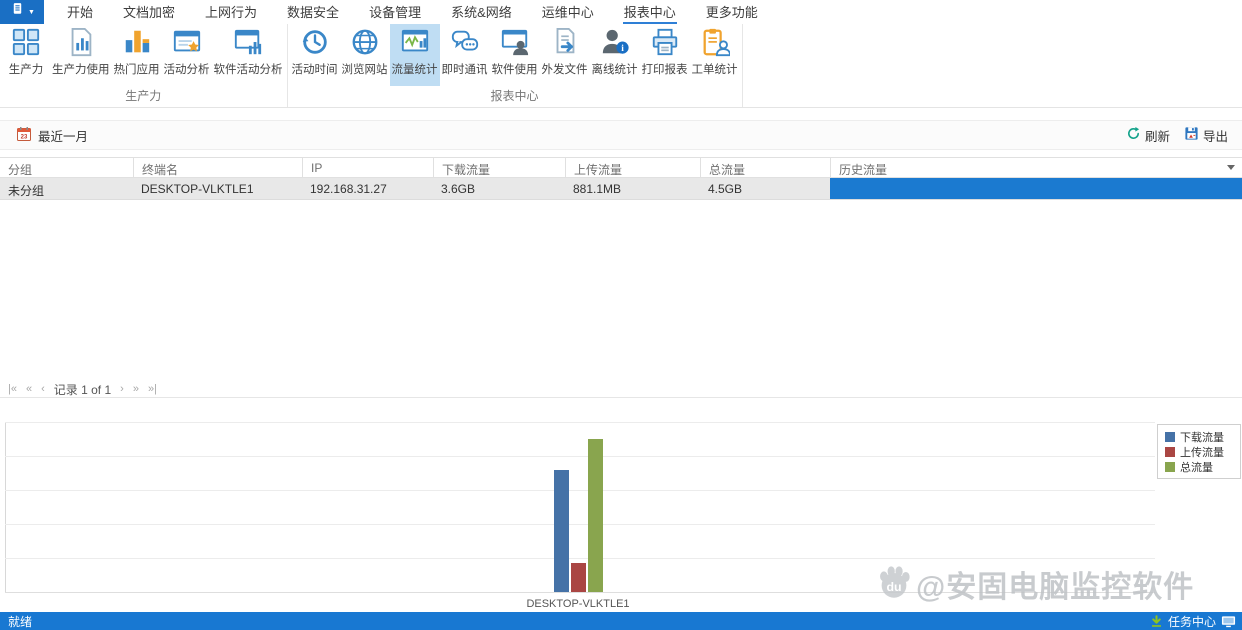 The width and height of the screenshot is (1242, 630). What do you see at coordinates (26, 191) in the screenshot?
I see `table-cell: 未分组` at bounding box center [26, 191].